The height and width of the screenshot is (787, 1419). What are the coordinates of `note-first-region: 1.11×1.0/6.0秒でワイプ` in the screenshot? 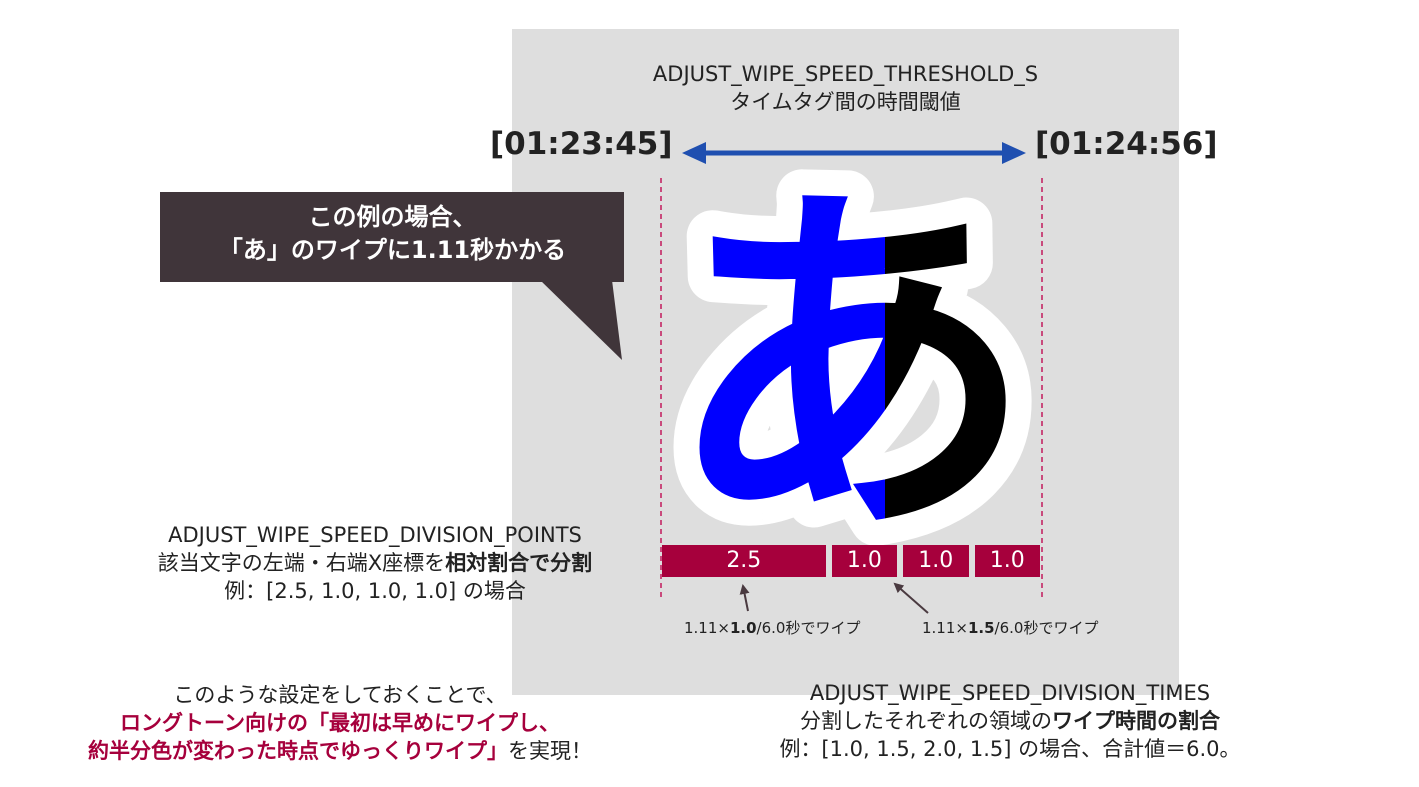 It's located at (772, 628).